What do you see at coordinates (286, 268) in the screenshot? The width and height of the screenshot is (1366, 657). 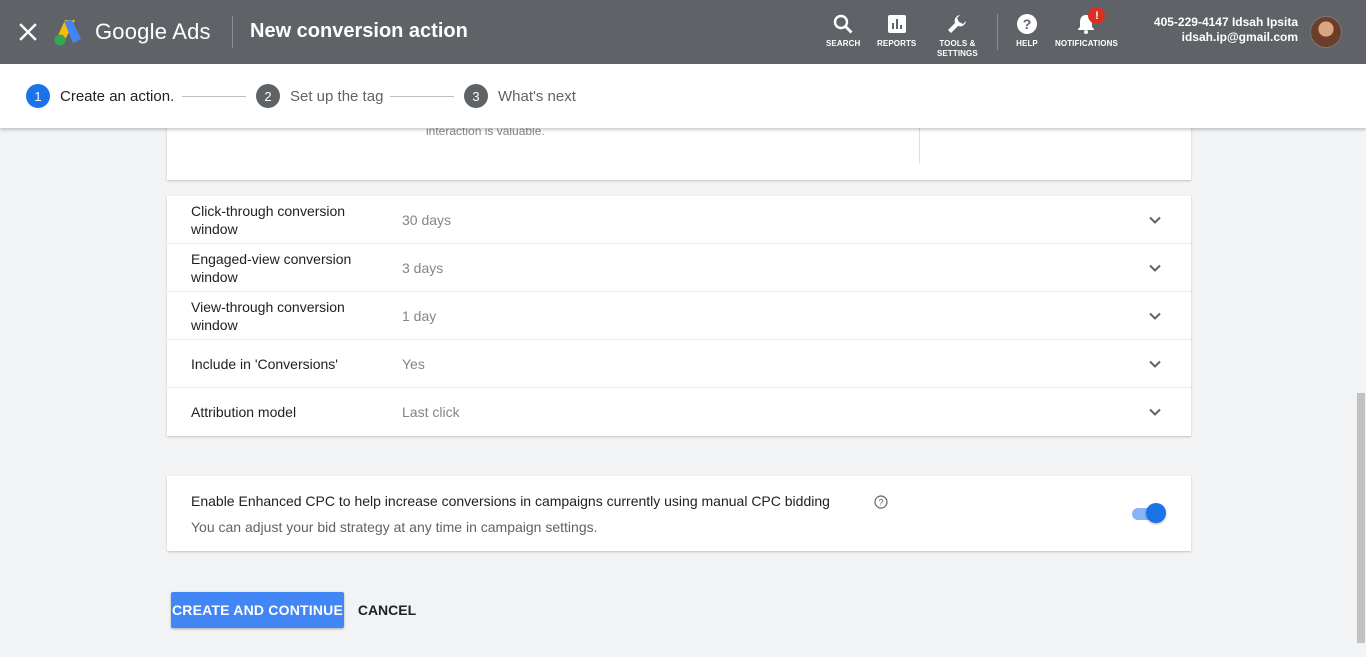 I see `setting-label: Engaged-view conversion window` at bounding box center [286, 268].